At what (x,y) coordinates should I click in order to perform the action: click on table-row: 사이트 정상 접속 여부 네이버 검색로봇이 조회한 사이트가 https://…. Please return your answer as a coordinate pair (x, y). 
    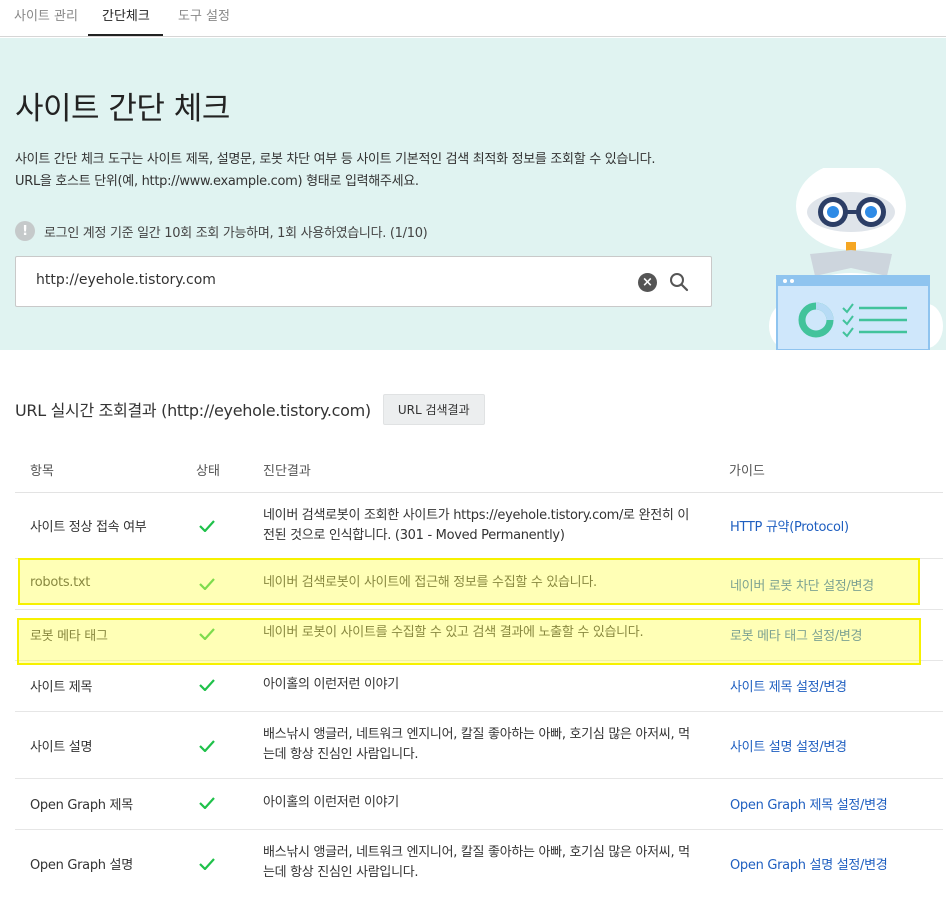
    Looking at the image, I should click on (479, 526).